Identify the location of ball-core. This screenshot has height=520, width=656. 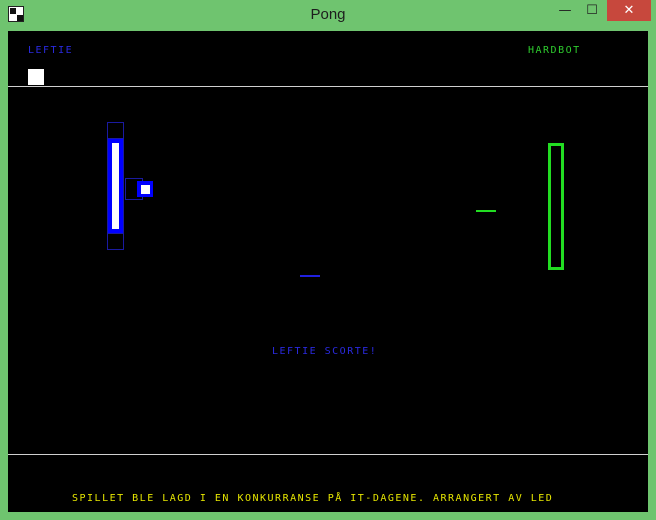
(145, 189).